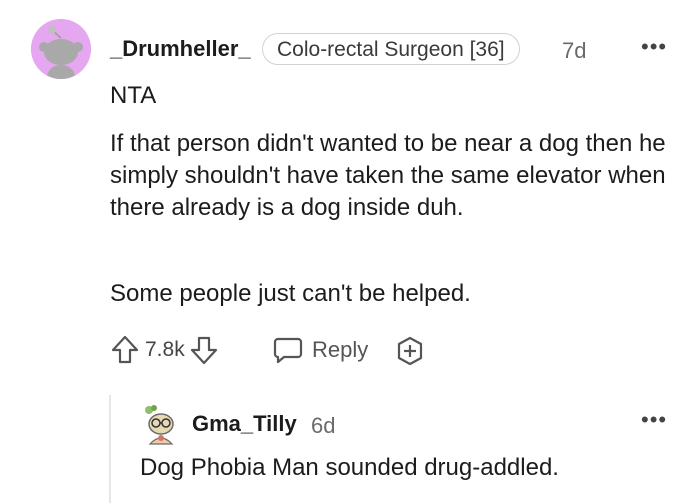  Describe the element at coordinates (244, 424) in the screenshot. I see `reply-username: Gma_Tilly` at that location.